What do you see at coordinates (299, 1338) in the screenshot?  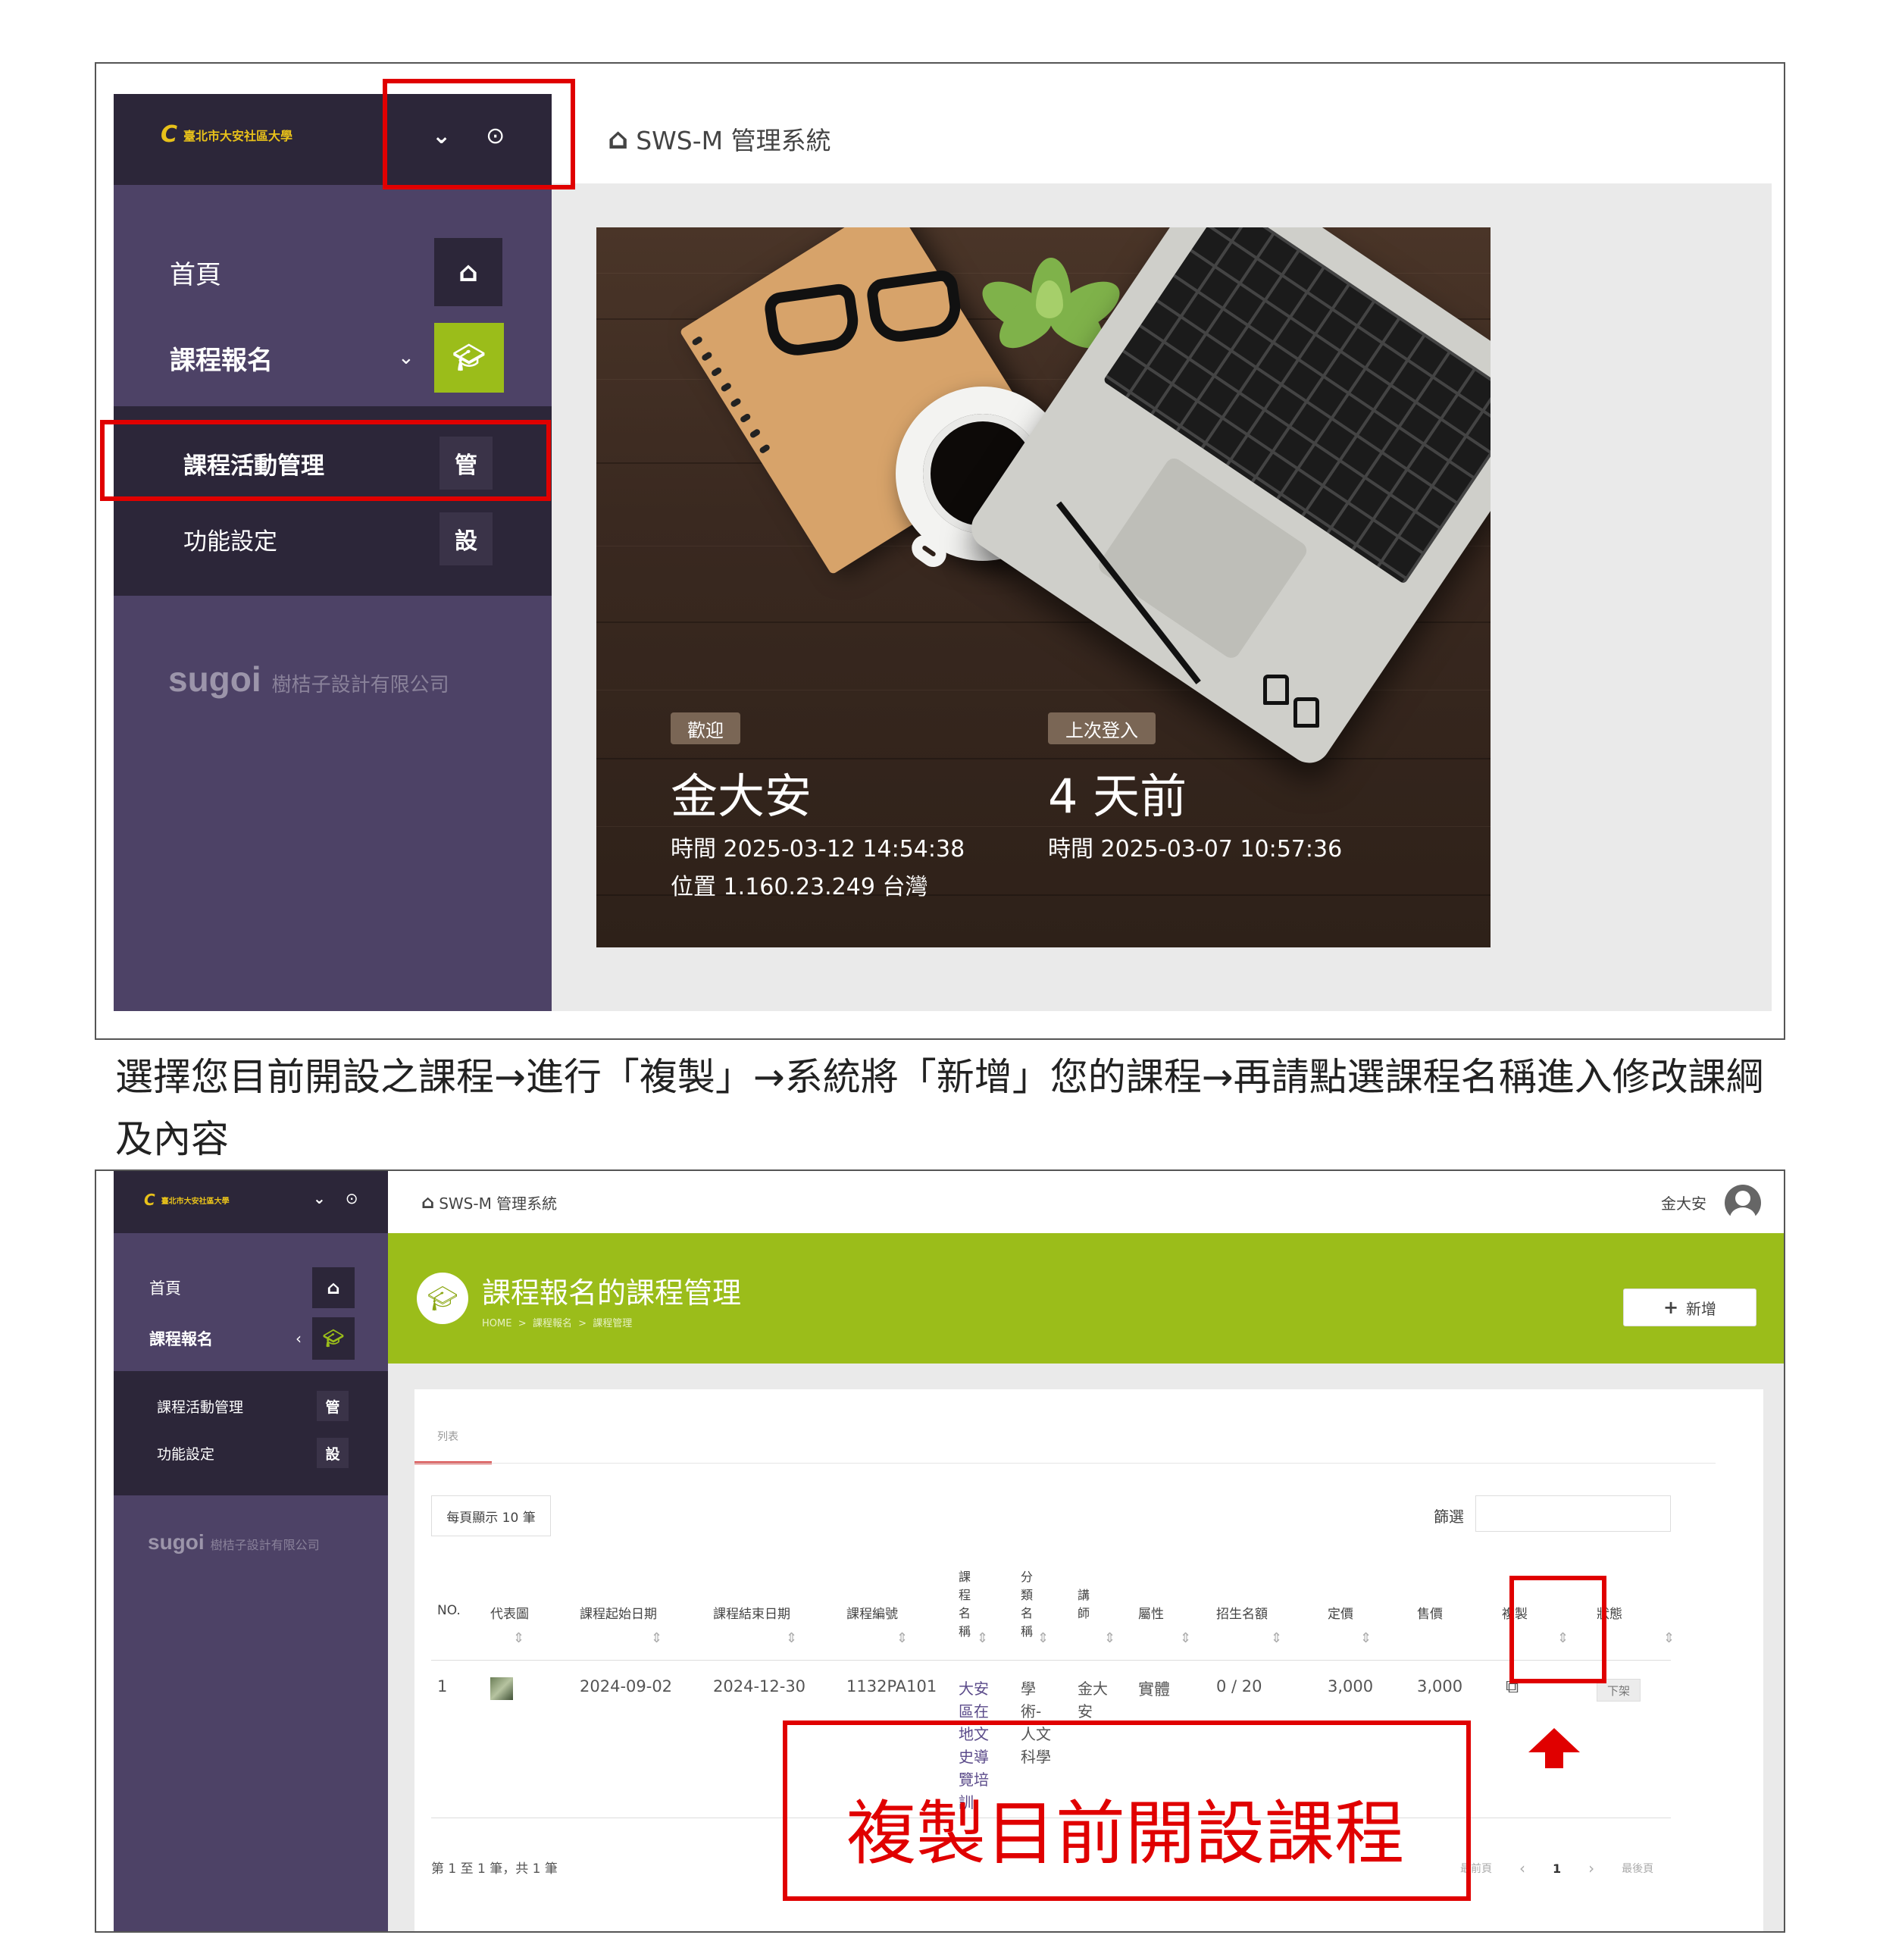 I see `chevron-left-icon: ‹` at bounding box center [299, 1338].